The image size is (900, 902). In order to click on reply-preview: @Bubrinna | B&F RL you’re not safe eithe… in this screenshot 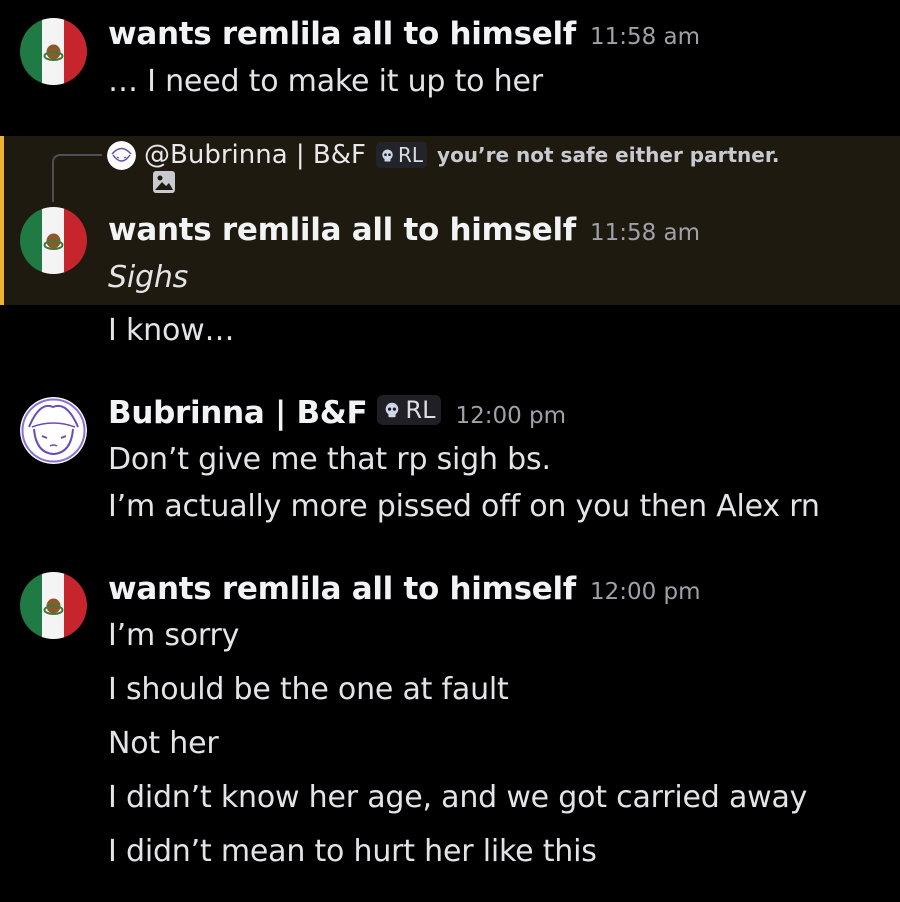, I will do `click(443, 155)`.